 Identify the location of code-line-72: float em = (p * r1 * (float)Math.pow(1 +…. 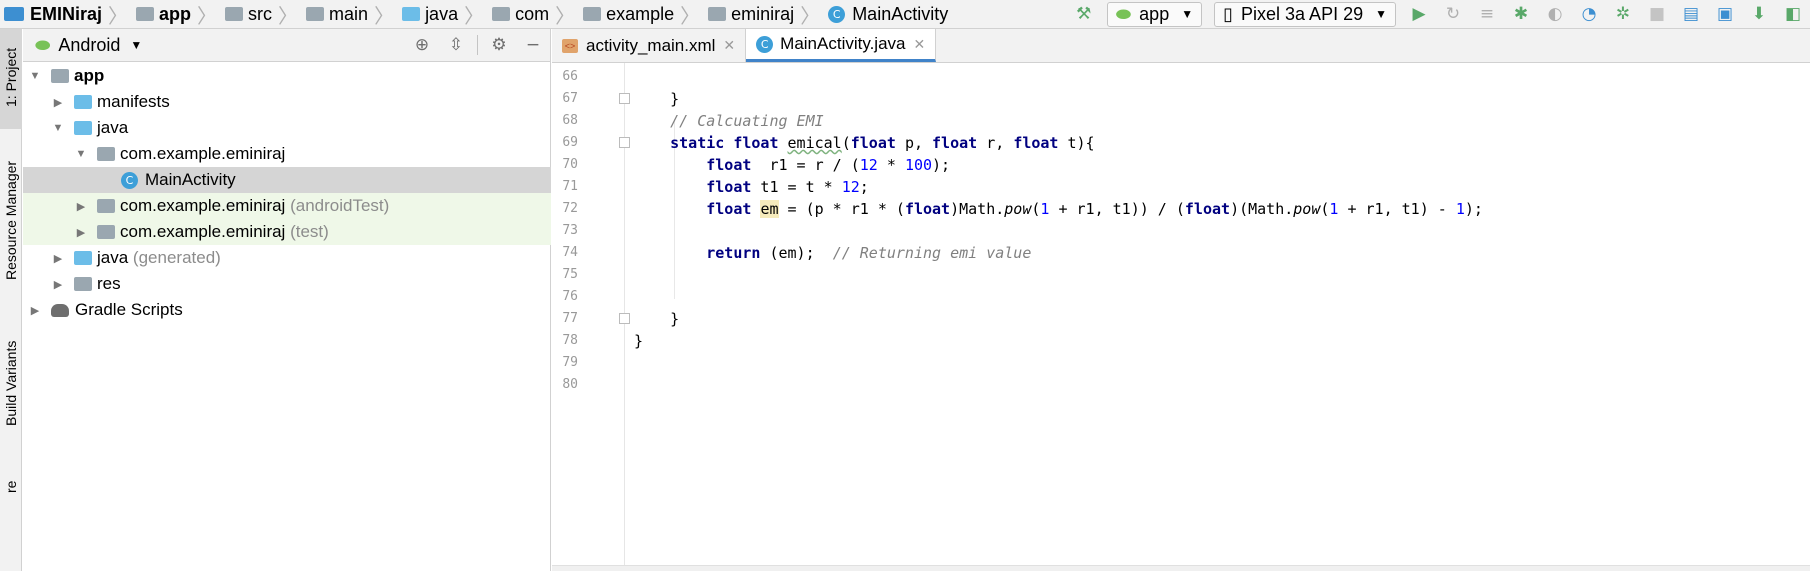
(1094, 209).